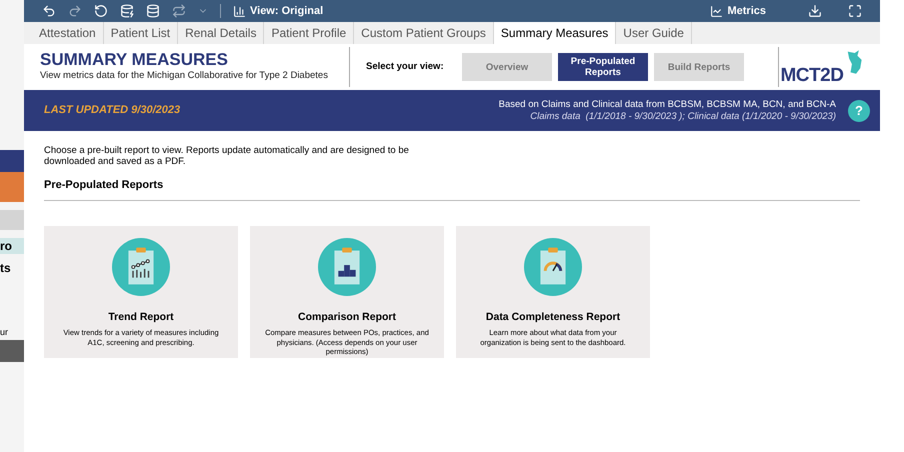 This screenshot has width=904, height=452. Describe the element at coordinates (12, 220) in the screenshot. I see `panel-strip` at that location.